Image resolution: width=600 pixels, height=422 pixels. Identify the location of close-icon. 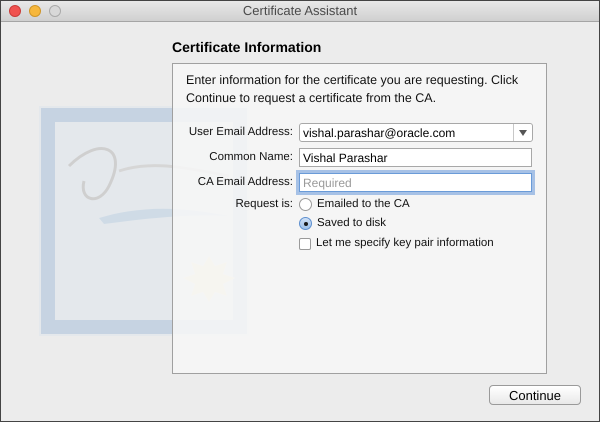
(15, 11).